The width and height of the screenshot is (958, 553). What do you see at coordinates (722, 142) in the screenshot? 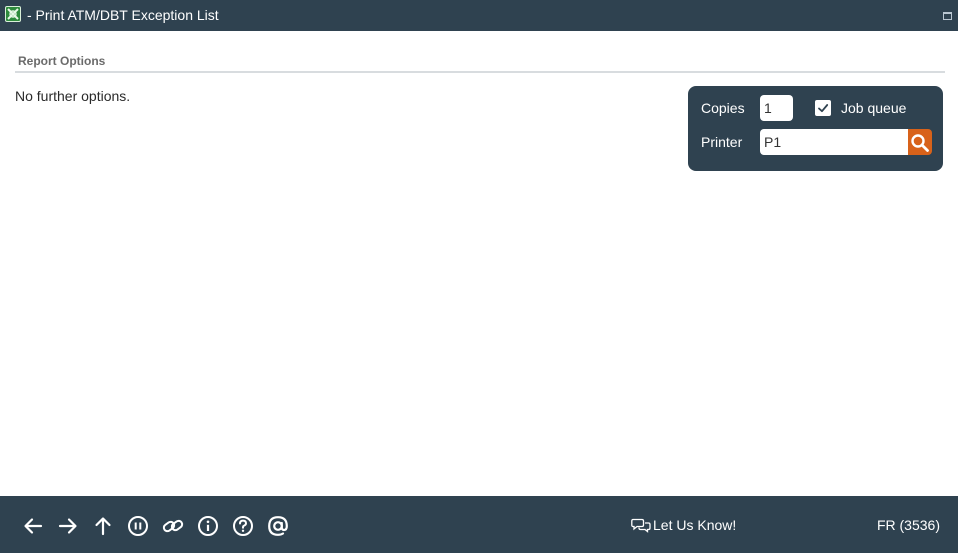
I see `printer-label: Printer` at bounding box center [722, 142].